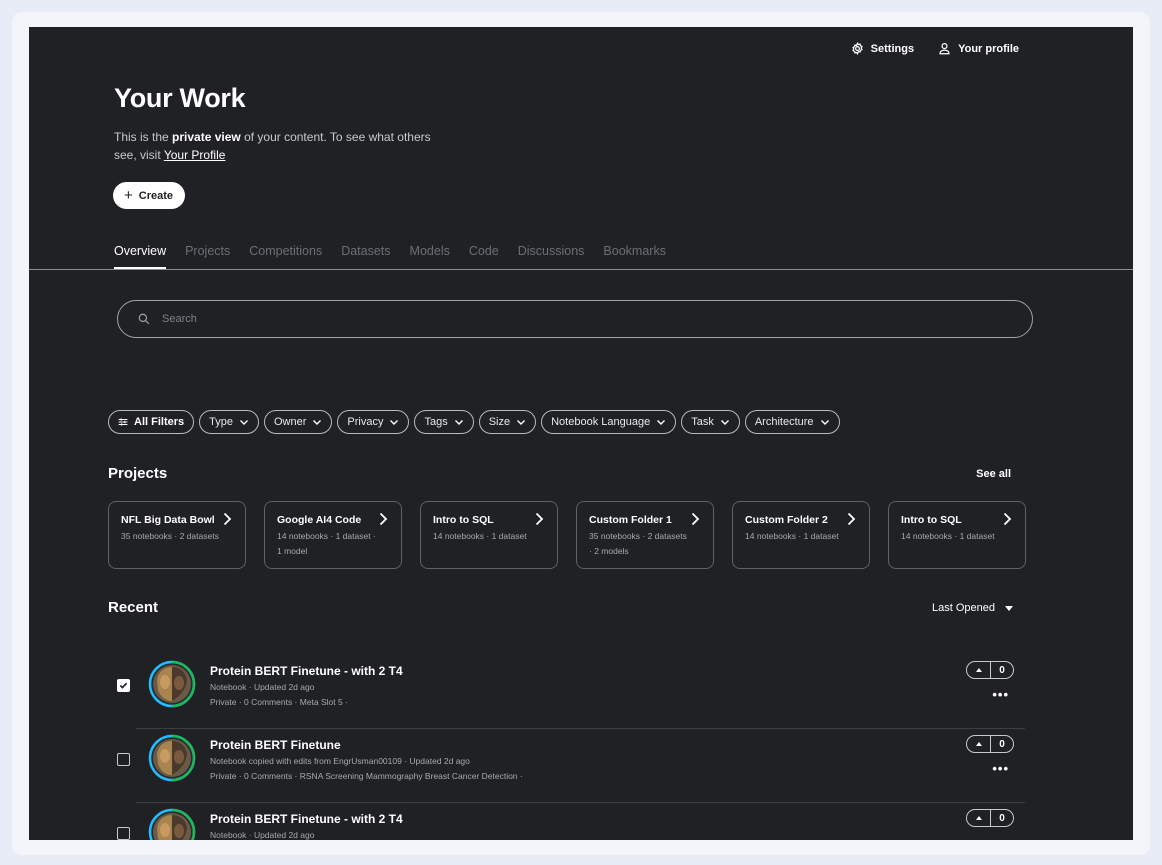 This screenshot has height=865, width=1162. What do you see at coordinates (365, 256) in the screenshot?
I see `tab-datasets: Datasets` at bounding box center [365, 256].